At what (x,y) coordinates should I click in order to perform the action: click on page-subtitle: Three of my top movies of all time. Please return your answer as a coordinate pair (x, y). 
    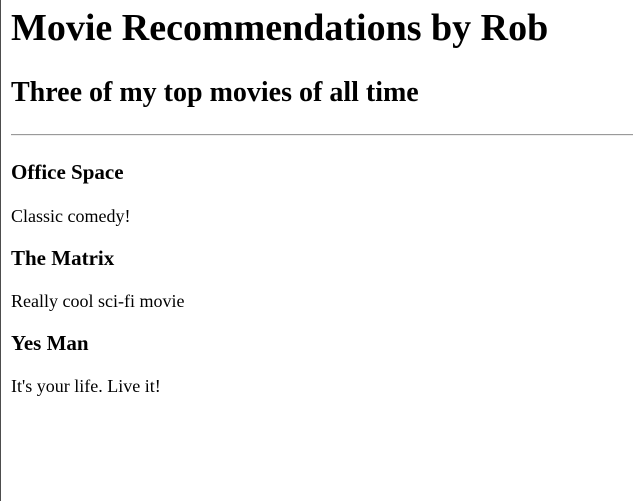
    Looking at the image, I should click on (215, 92).